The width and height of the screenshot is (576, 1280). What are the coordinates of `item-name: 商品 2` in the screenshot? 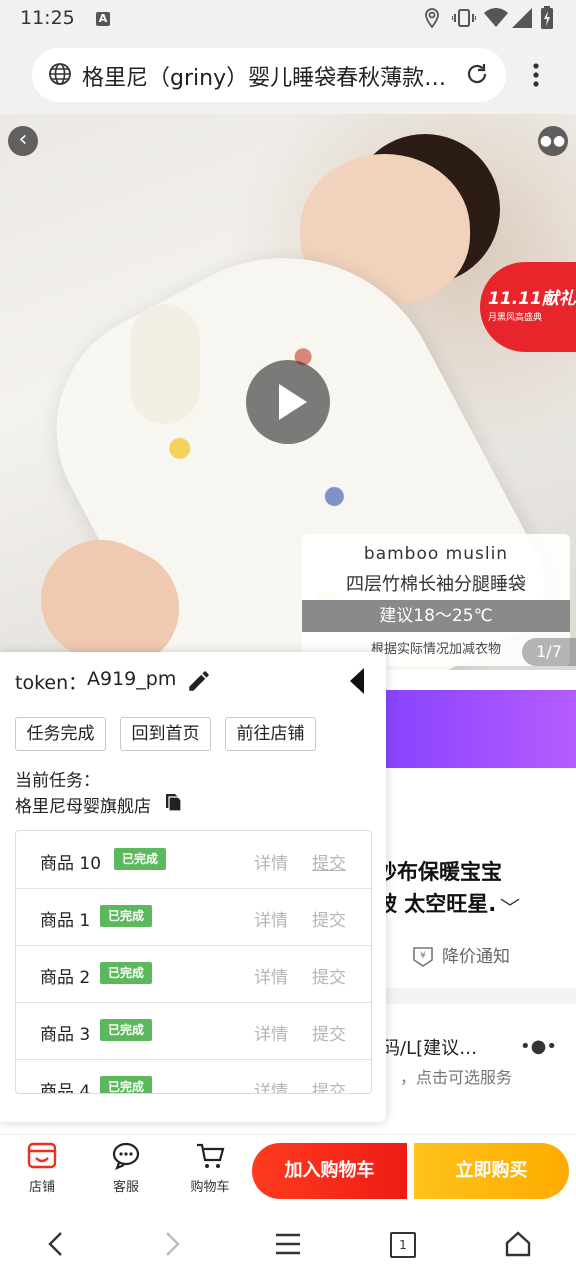 It's located at (65, 978).